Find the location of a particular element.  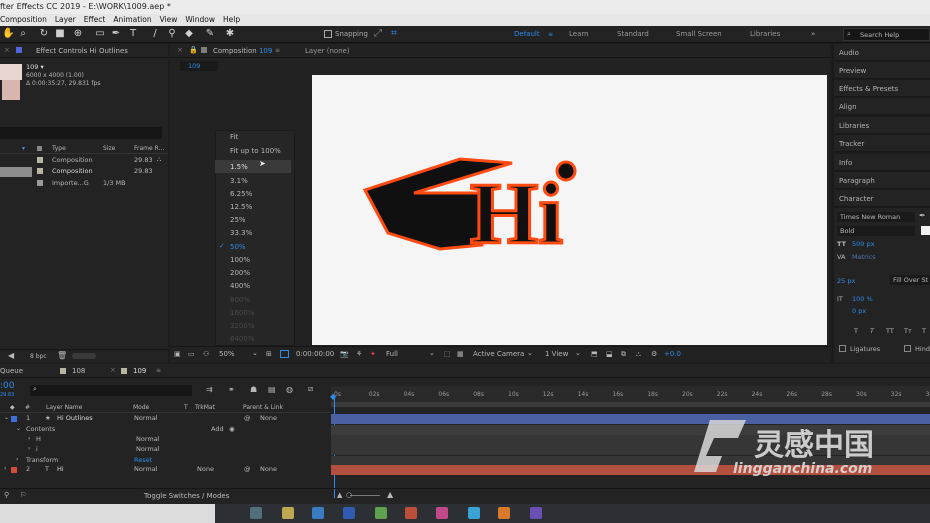

resolution-value: Full is located at coordinates (392, 354).